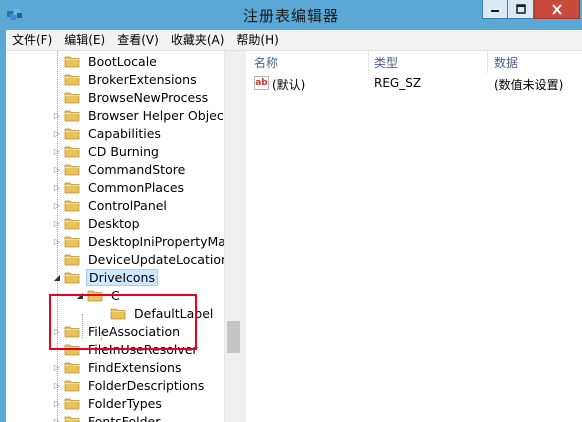 The height and width of the screenshot is (422, 582). What do you see at coordinates (138, 40) in the screenshot?
I see `menu-view: 查看(V)` at bounding box center [138, 40].